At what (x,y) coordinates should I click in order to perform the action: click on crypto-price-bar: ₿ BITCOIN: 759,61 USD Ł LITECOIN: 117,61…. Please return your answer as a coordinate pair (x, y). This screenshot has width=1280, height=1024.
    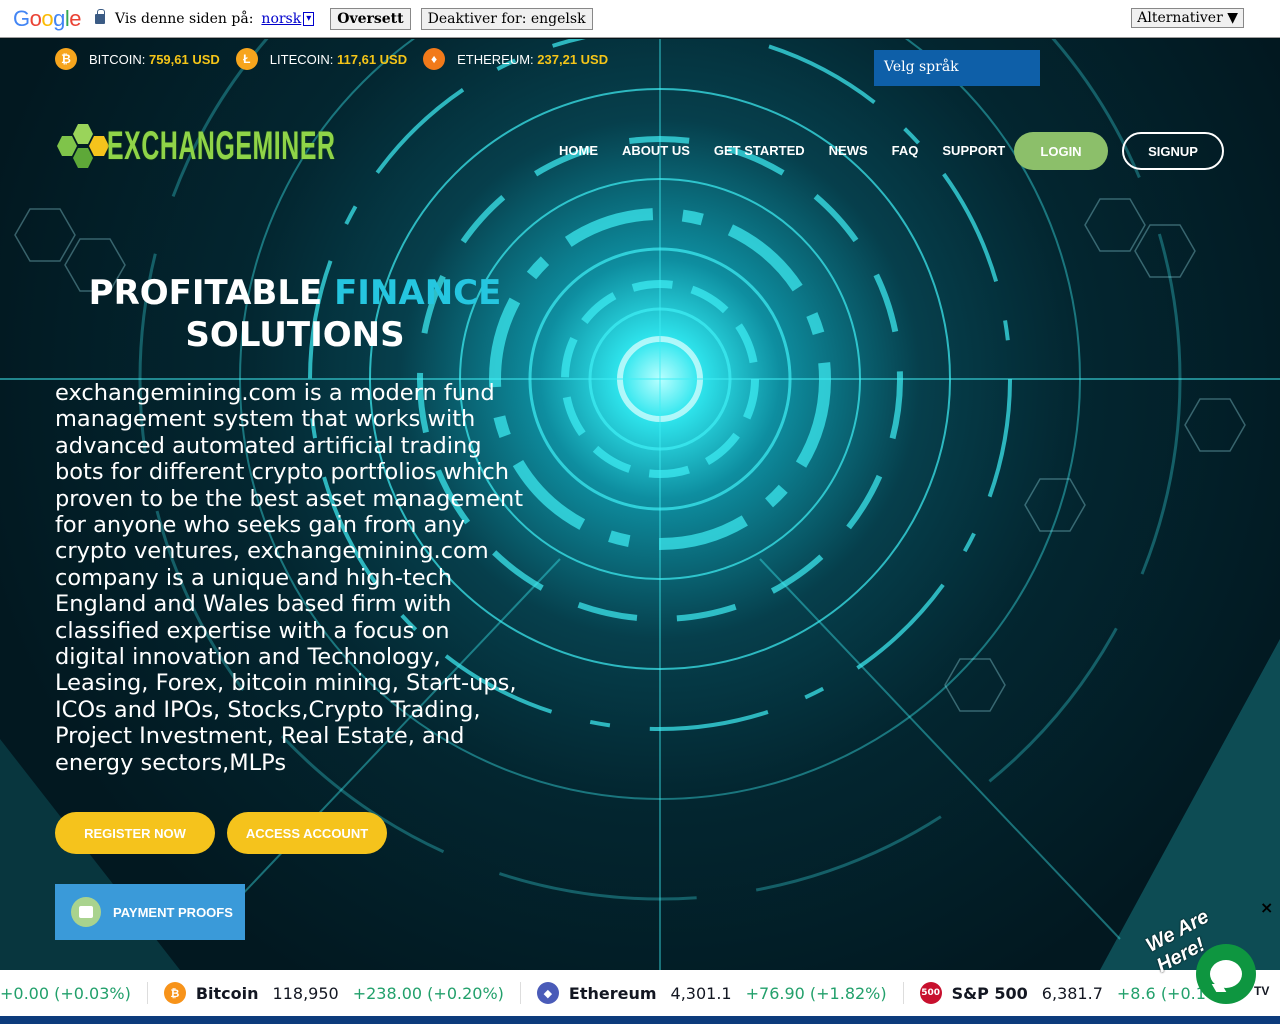
    Looking at the image, I should click on (339, 59).